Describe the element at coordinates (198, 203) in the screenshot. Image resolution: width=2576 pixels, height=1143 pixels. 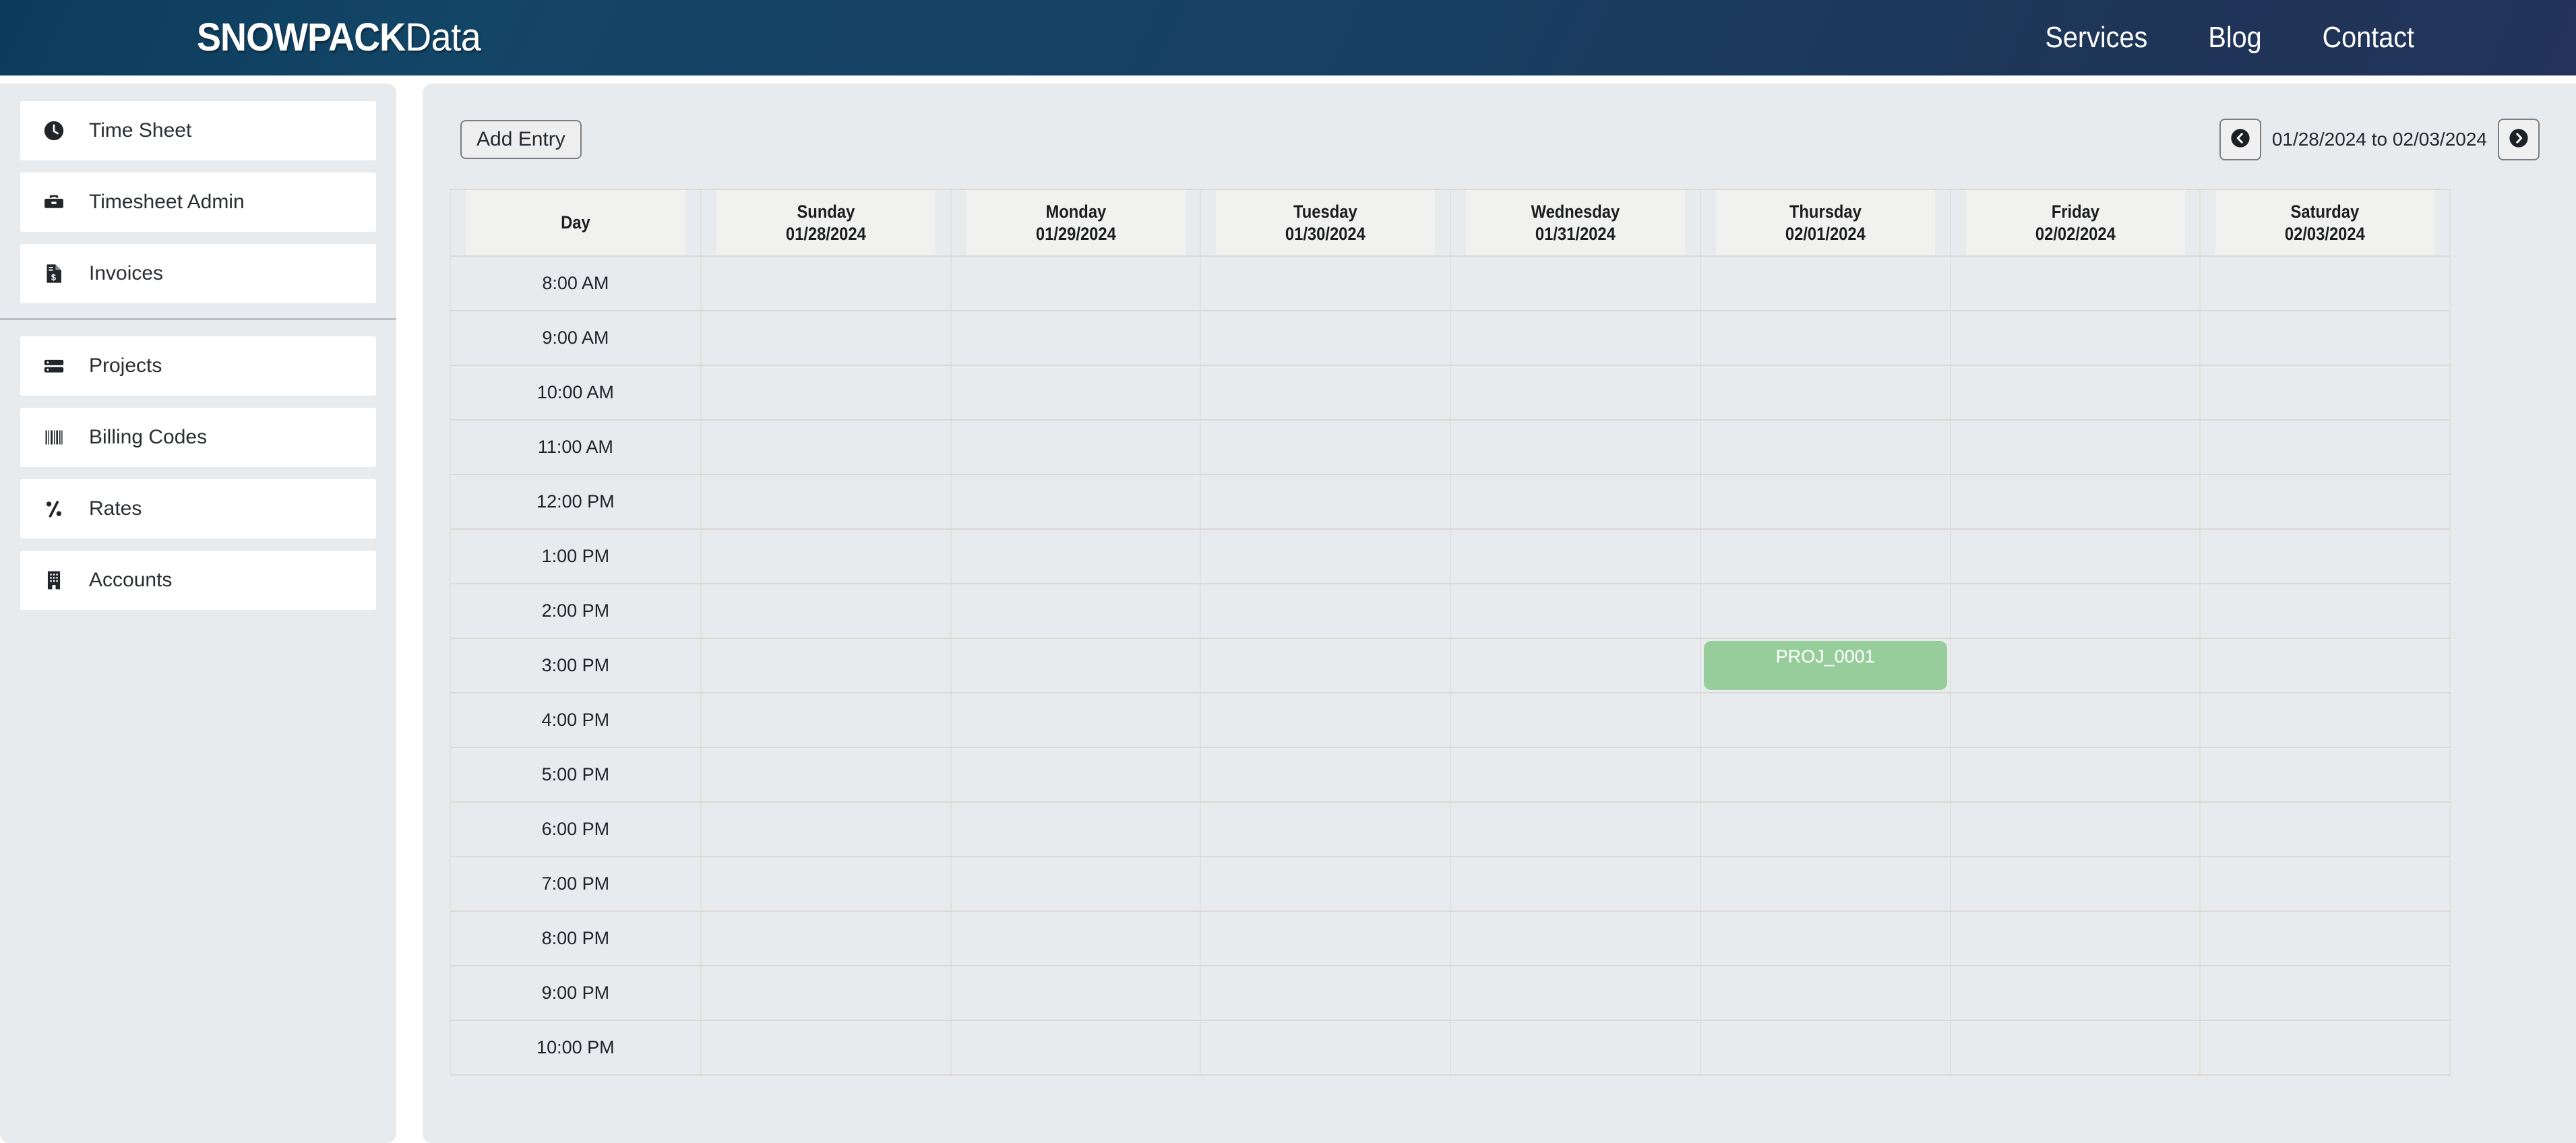
I see `sidebar-item-timesheet-admin: Timesheet Admin` at that location.